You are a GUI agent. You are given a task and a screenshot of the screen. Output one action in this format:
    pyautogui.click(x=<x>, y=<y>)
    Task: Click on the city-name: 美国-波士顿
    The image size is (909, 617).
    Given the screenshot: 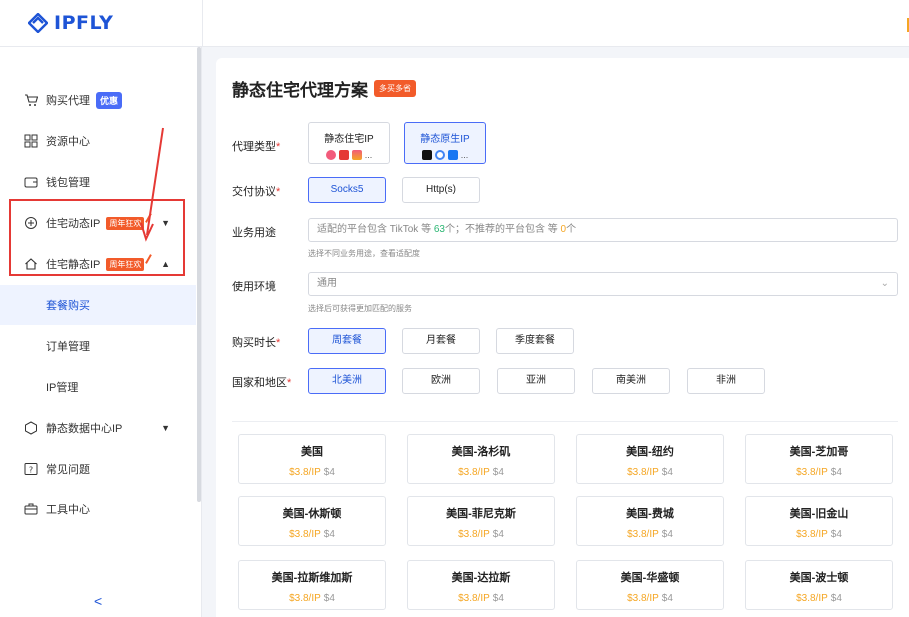 What is the action you would take?
    pyautogui.click(x=819, y=578)
    